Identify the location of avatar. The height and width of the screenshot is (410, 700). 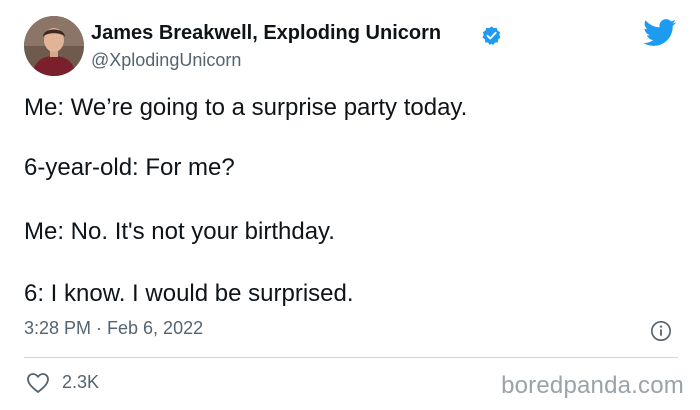
(54, 46).